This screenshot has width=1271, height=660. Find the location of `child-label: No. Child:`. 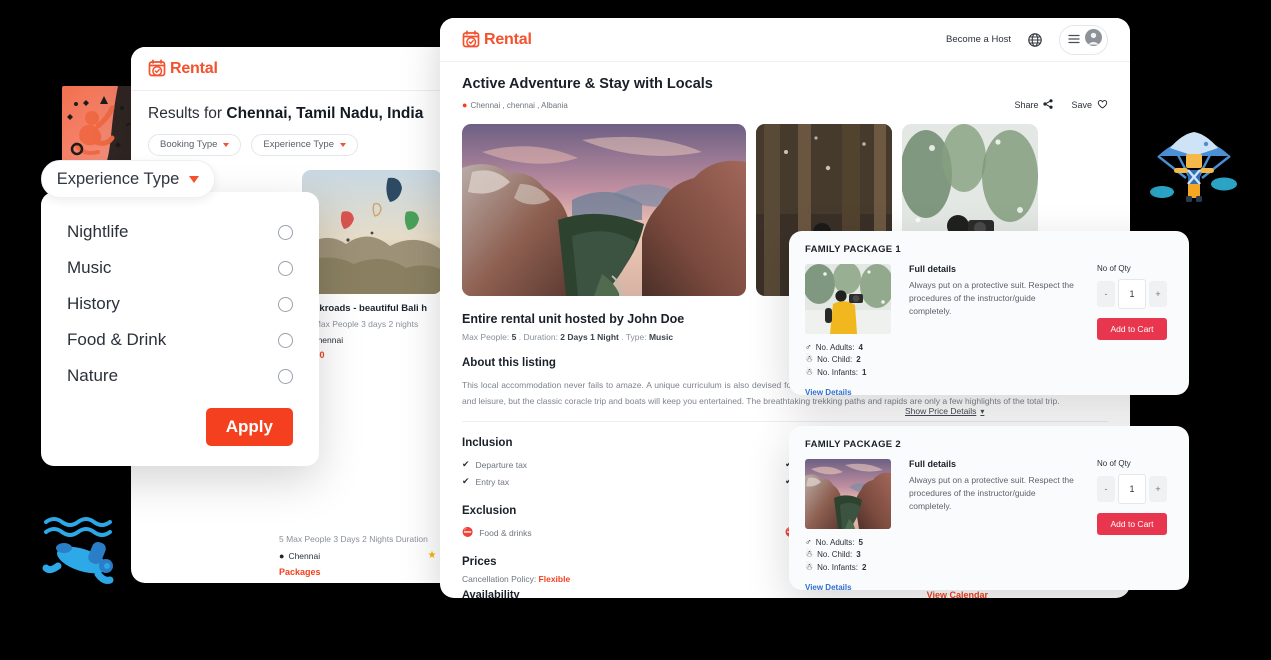

child-label: No. Child: is located at coordinates (835, 359).